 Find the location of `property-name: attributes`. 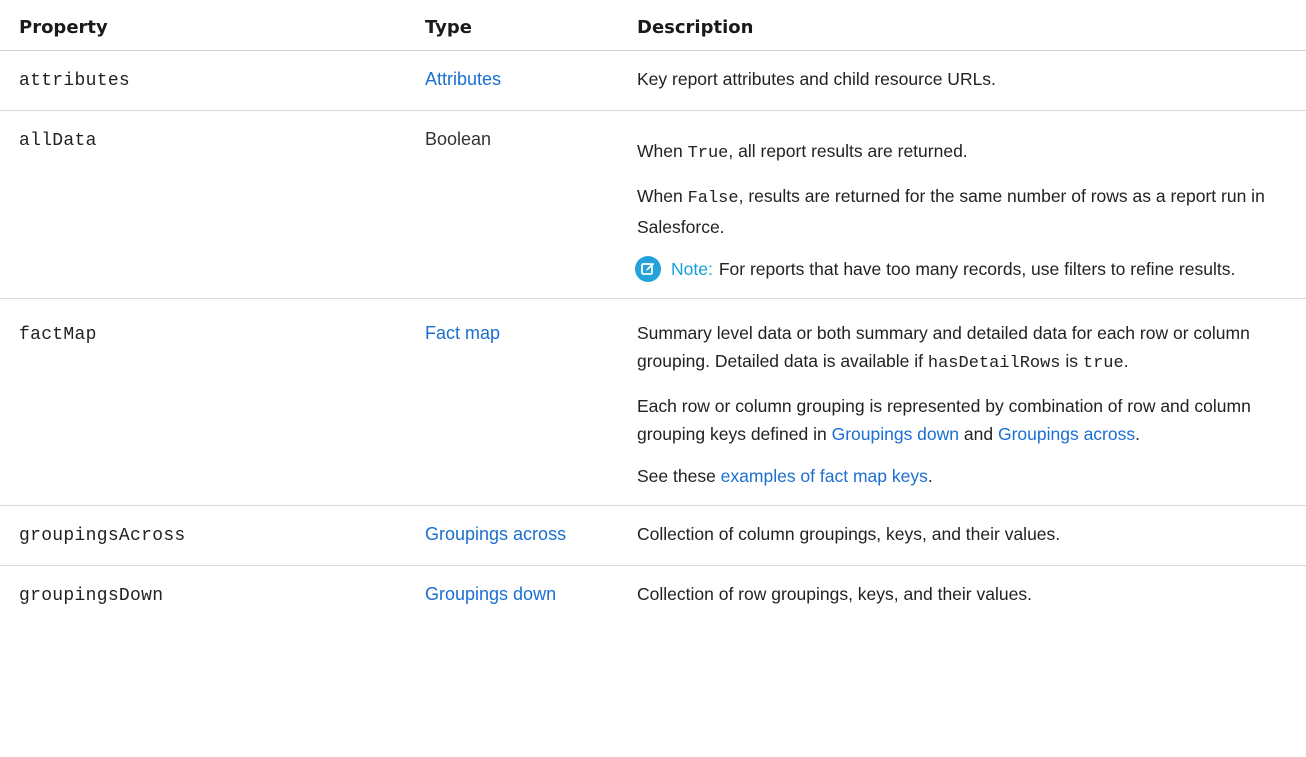

property-name: attributes is located at coordinates (75, 81).